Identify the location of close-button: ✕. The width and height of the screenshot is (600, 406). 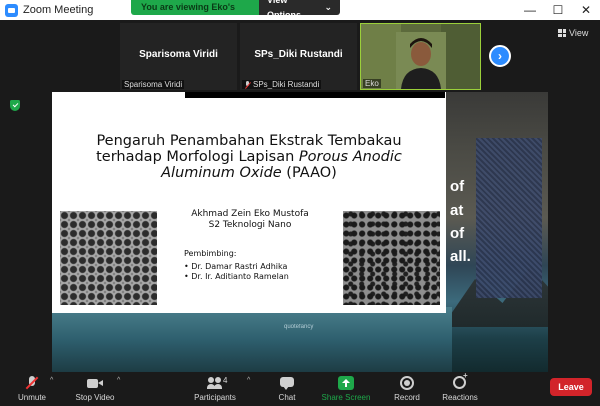
(586, 10).